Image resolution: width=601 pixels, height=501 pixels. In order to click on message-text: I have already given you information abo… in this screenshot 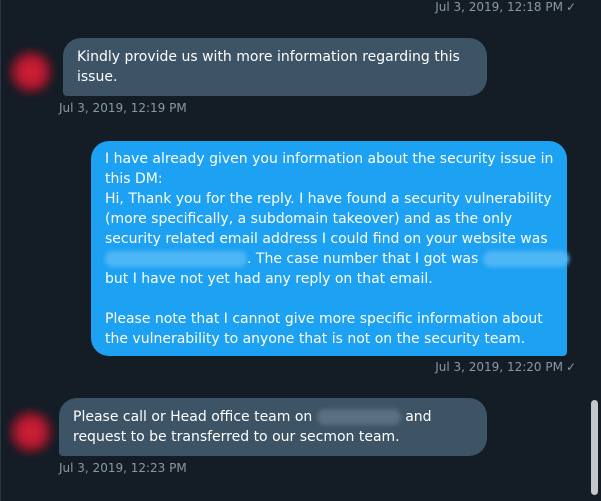, I will do `click(329, 159)`.